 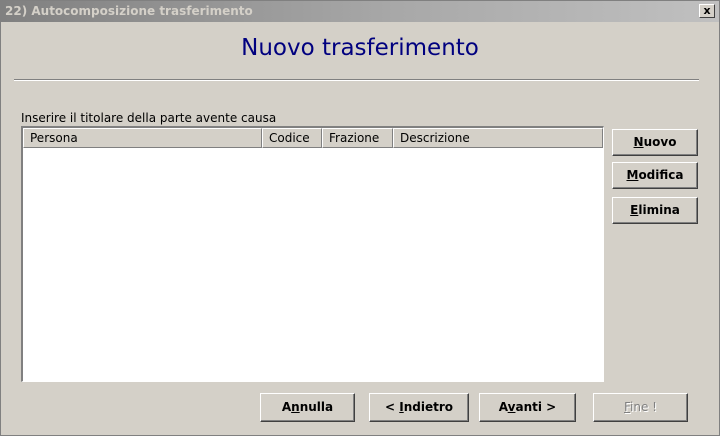 I want to click on column-header-persona: Persona, so click(x=142, y=138).